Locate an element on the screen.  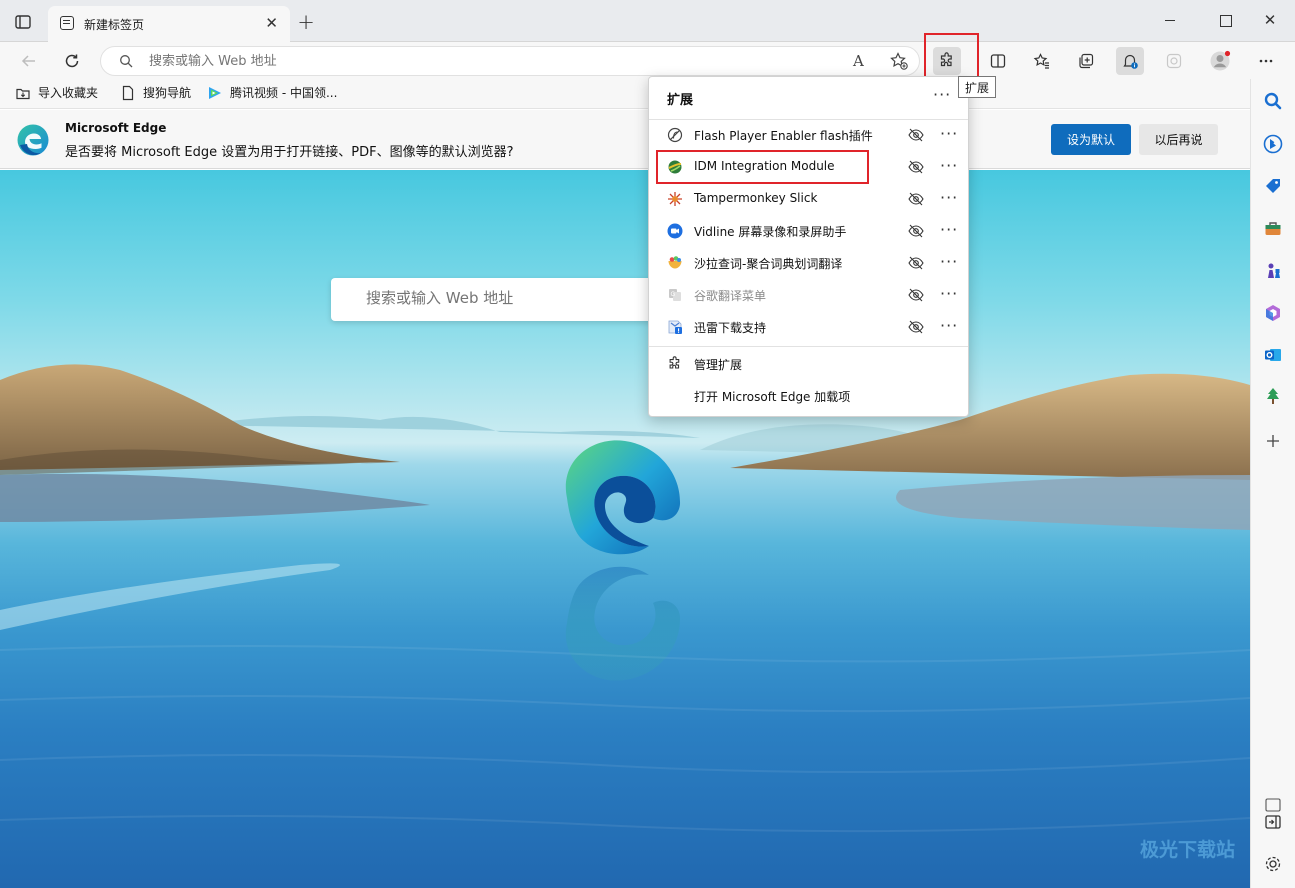
extensions-panel-more-button: ··· is located at coordinates (942, 94).